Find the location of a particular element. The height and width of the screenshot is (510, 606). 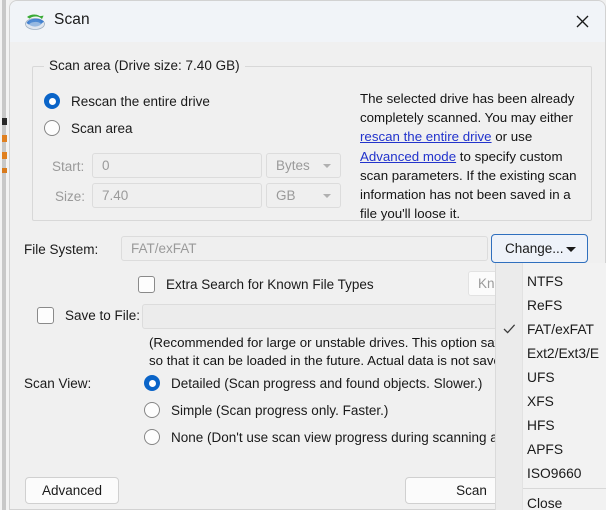

background-window-sliver is located at coordinates (4, 255).